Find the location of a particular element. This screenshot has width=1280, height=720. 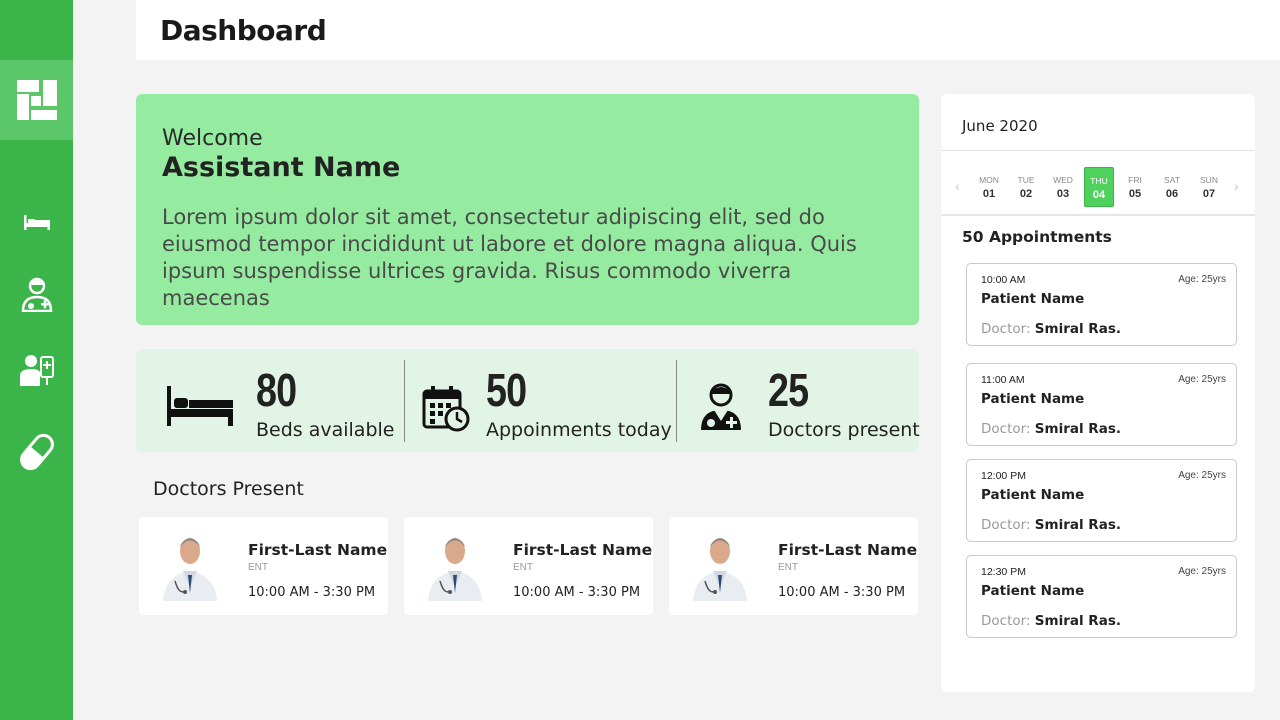

day-name: WED is located at coordinates (1063, 180).